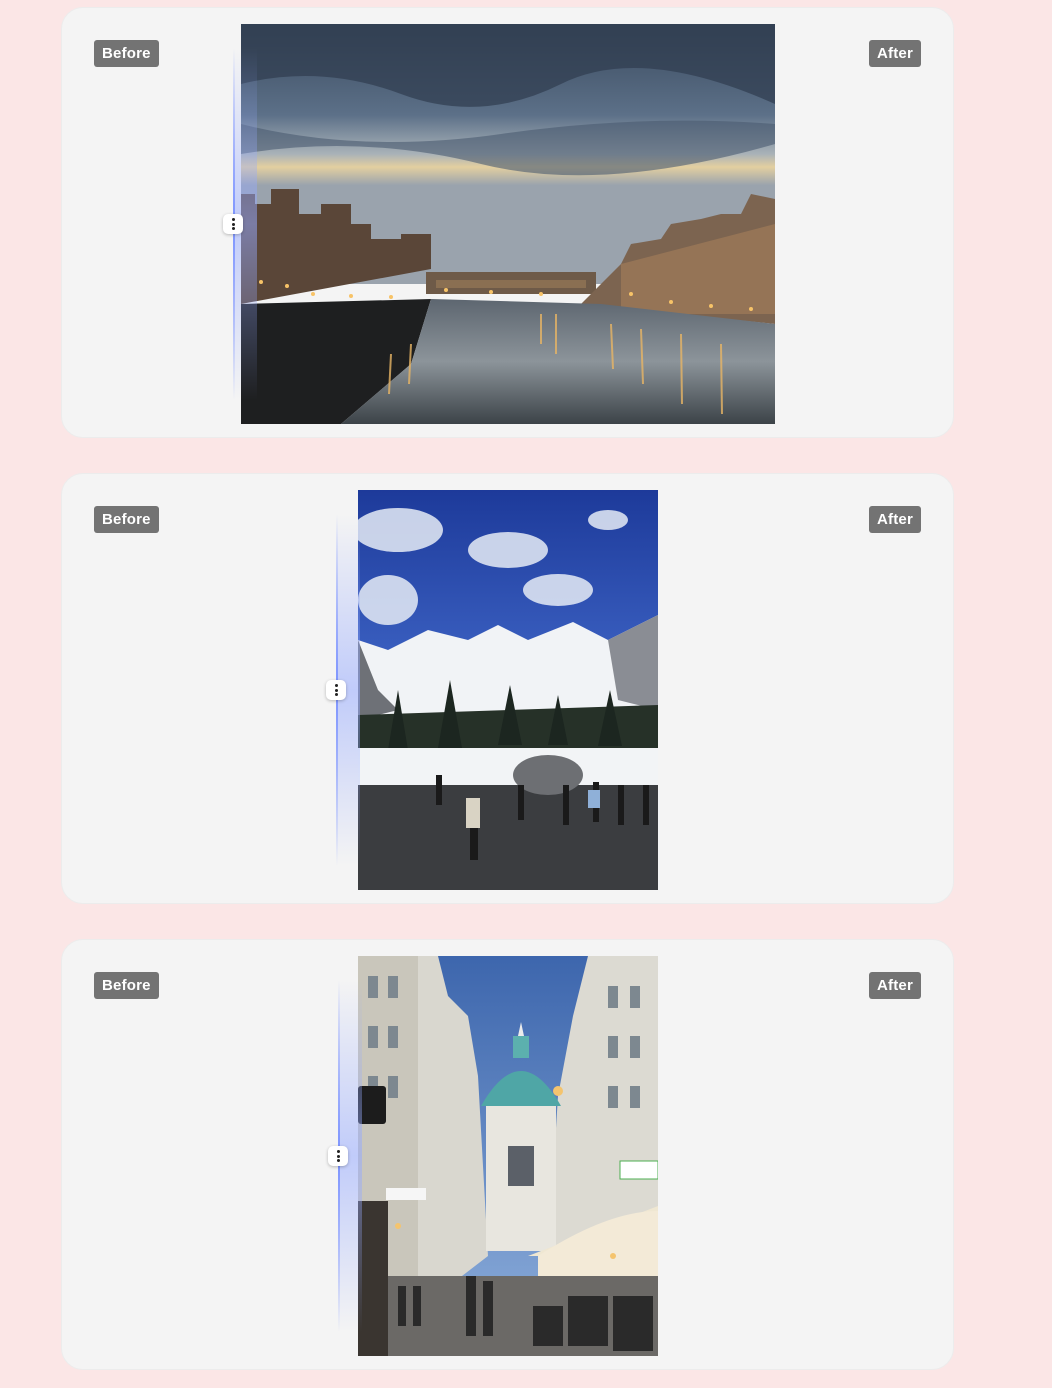 Image resolution: width=1052 pixels, height=1388 pixels. I want to click on comparison-image-street, so click(508, 1156).